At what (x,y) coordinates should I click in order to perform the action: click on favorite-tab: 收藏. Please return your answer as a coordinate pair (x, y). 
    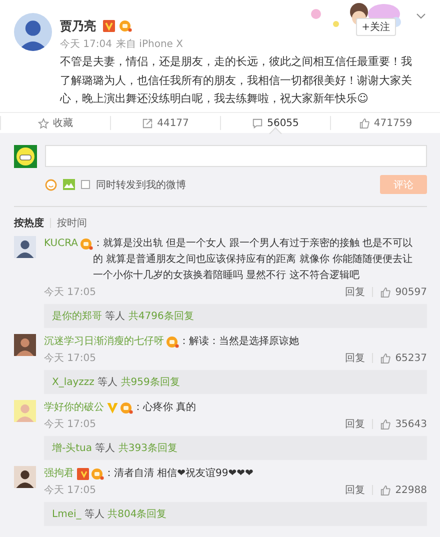
    Looking at the image, I should click on (55, 123).